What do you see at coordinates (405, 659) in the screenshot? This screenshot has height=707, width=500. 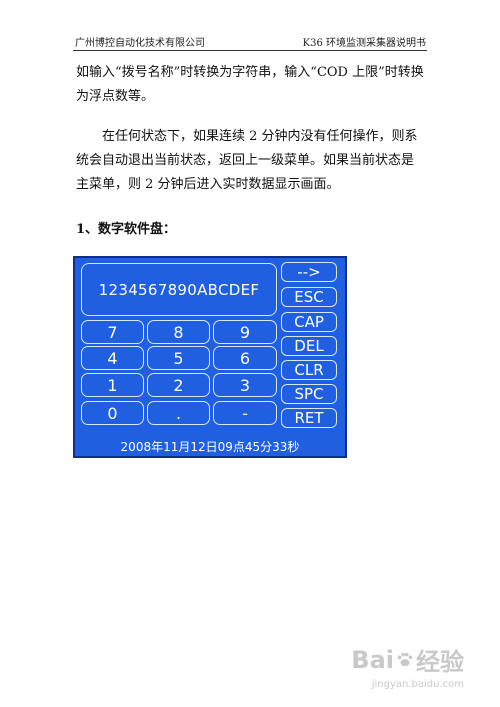 I see `paw-icon` at bounding box center [405, 659].